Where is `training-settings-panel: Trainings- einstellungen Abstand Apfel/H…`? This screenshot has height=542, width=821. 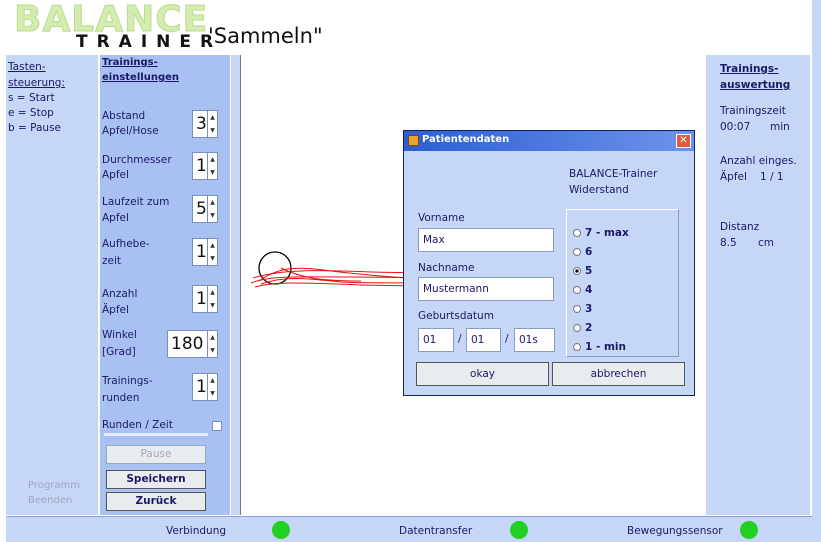 training-settings-panel: Trainings- einstellungen Abstand Apfel/H… is located at coordinates (165, 285).